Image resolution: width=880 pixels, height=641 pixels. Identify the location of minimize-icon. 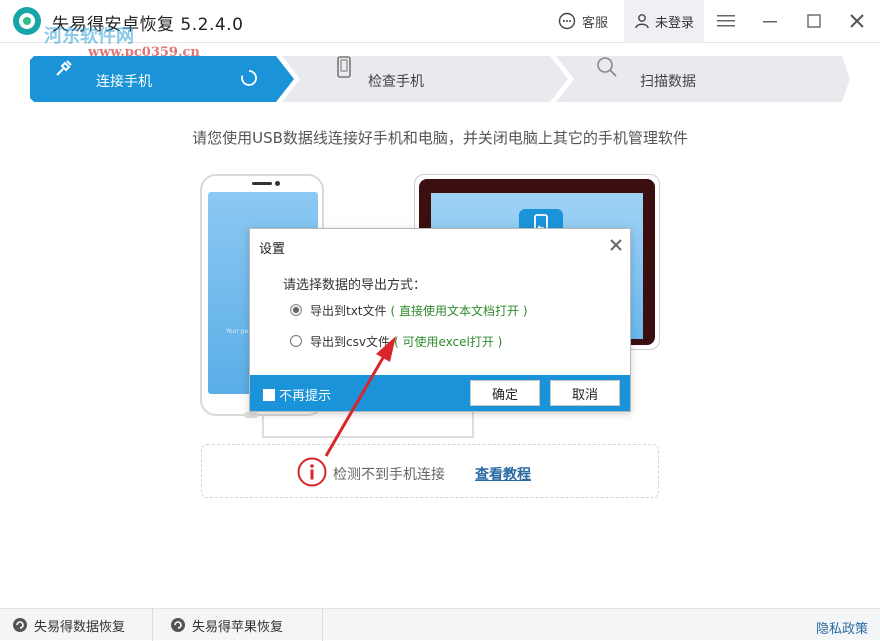
(770, 22).